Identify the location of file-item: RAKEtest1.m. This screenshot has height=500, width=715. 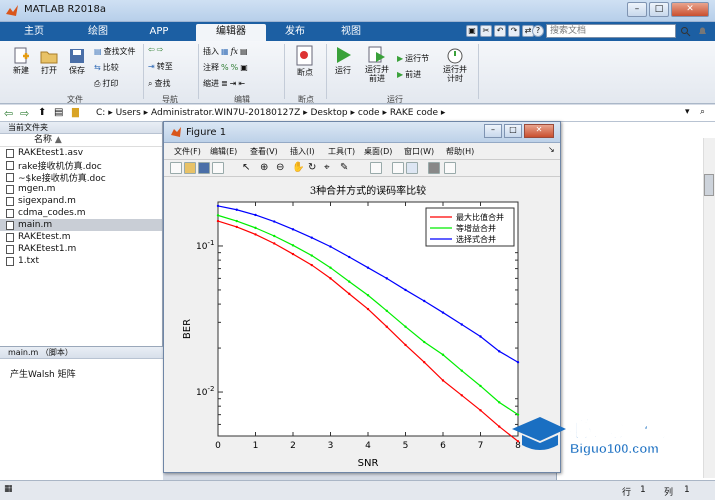
(81, 249).